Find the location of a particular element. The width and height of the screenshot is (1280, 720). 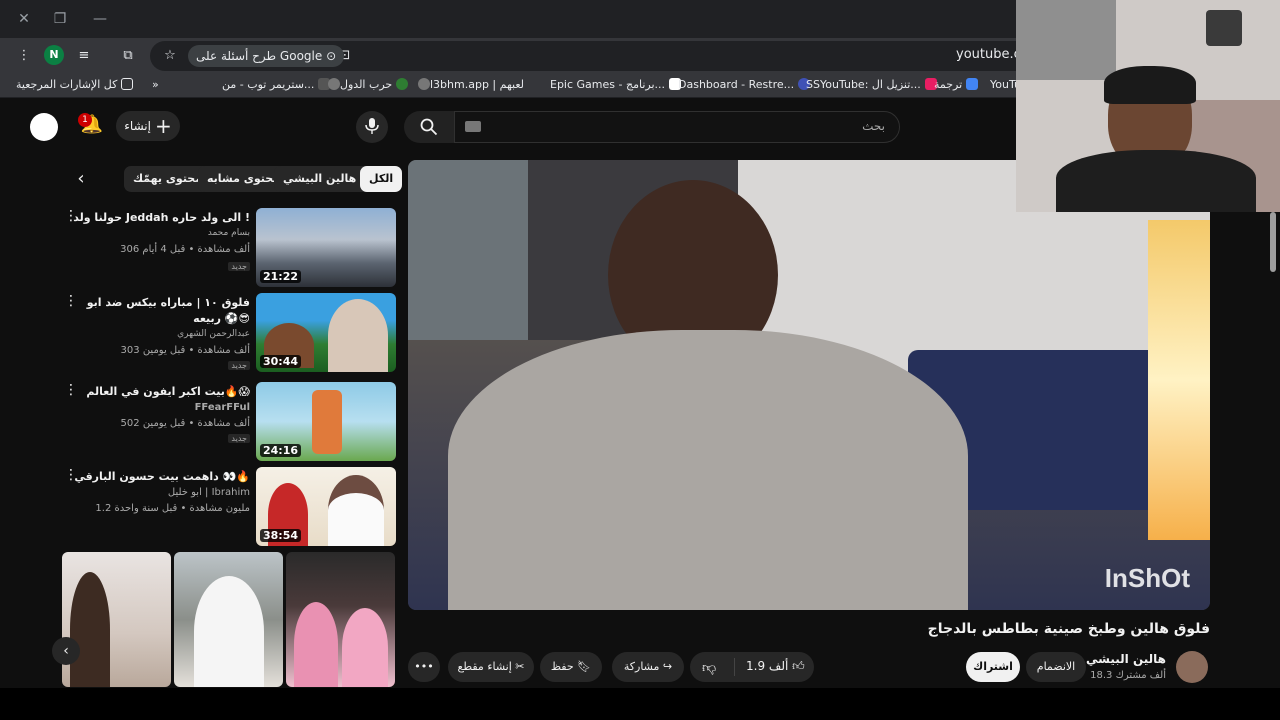

bookmark-all: كل الإشارات المرجعية is located at coordinates (75, 84).